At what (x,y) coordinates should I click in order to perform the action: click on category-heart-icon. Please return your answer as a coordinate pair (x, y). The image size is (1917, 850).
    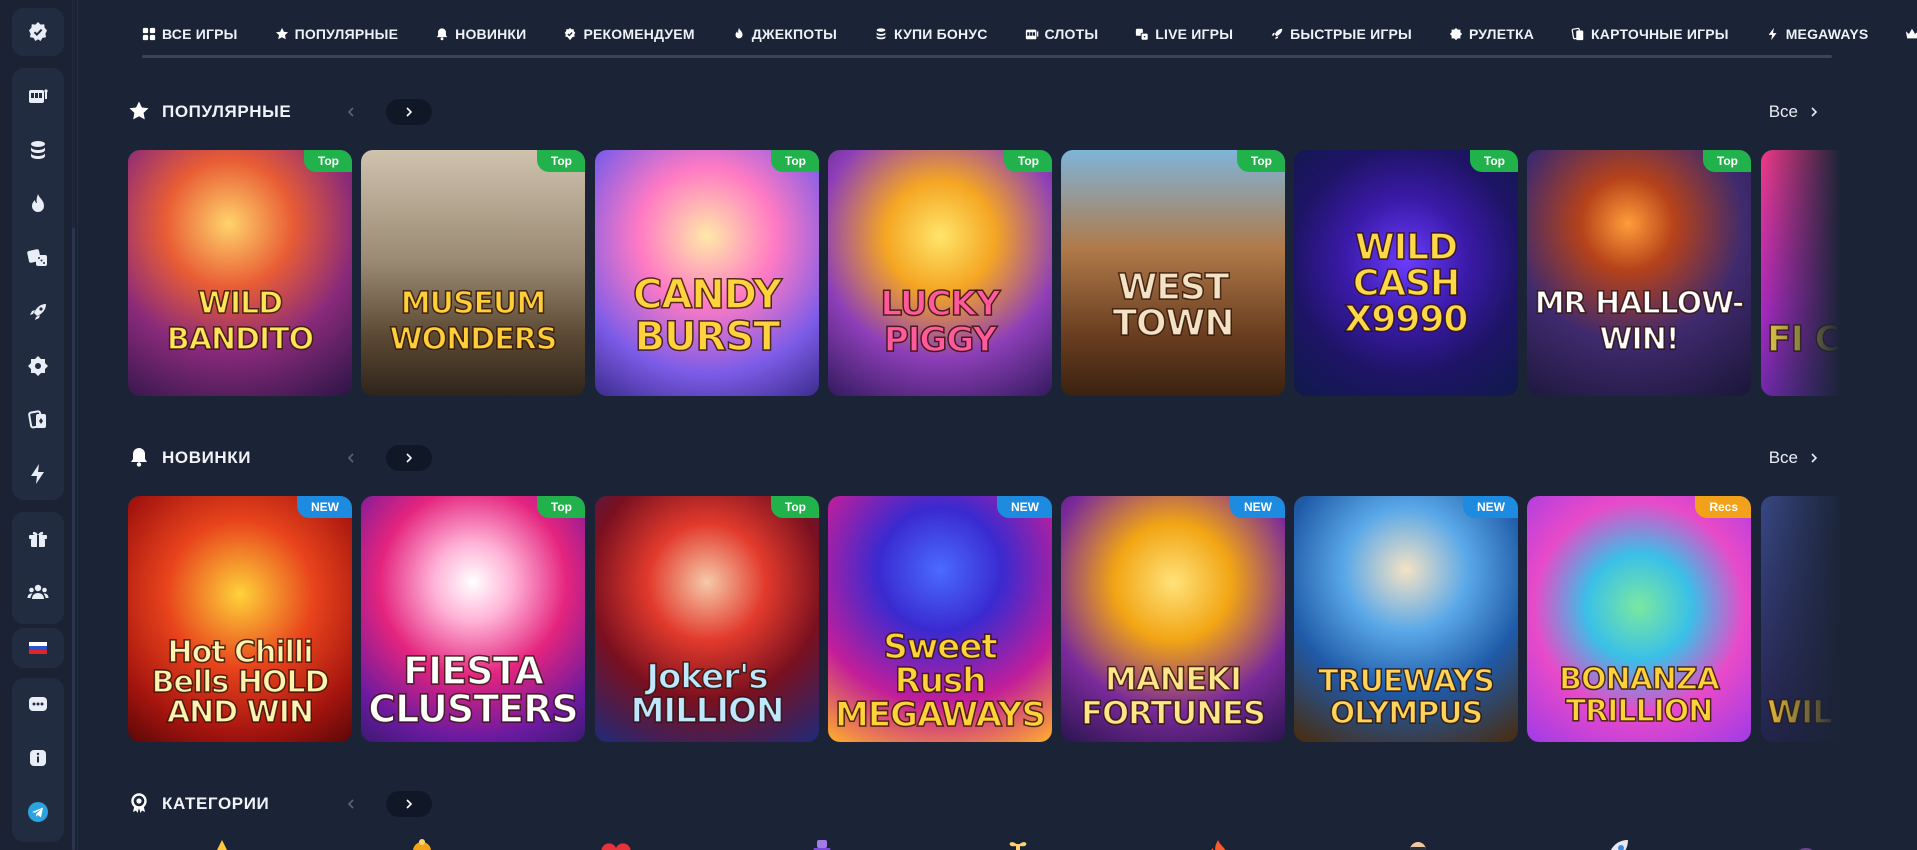
    Looking at the image, I should click on (616, 844).